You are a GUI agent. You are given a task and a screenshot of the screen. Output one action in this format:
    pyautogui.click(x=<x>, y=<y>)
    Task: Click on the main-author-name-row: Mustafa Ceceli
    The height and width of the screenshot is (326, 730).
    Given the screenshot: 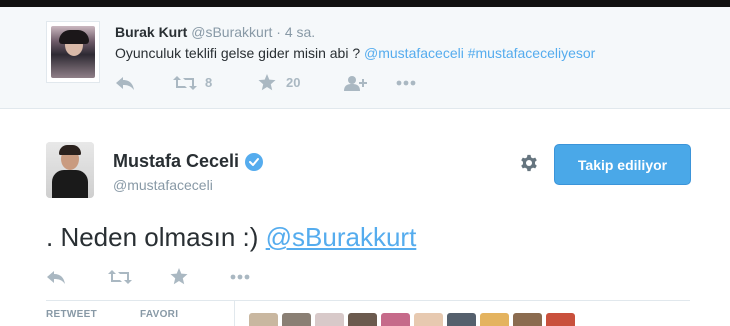 What is the action you would take?
    pyautogui.click(x=188, y=161)
    